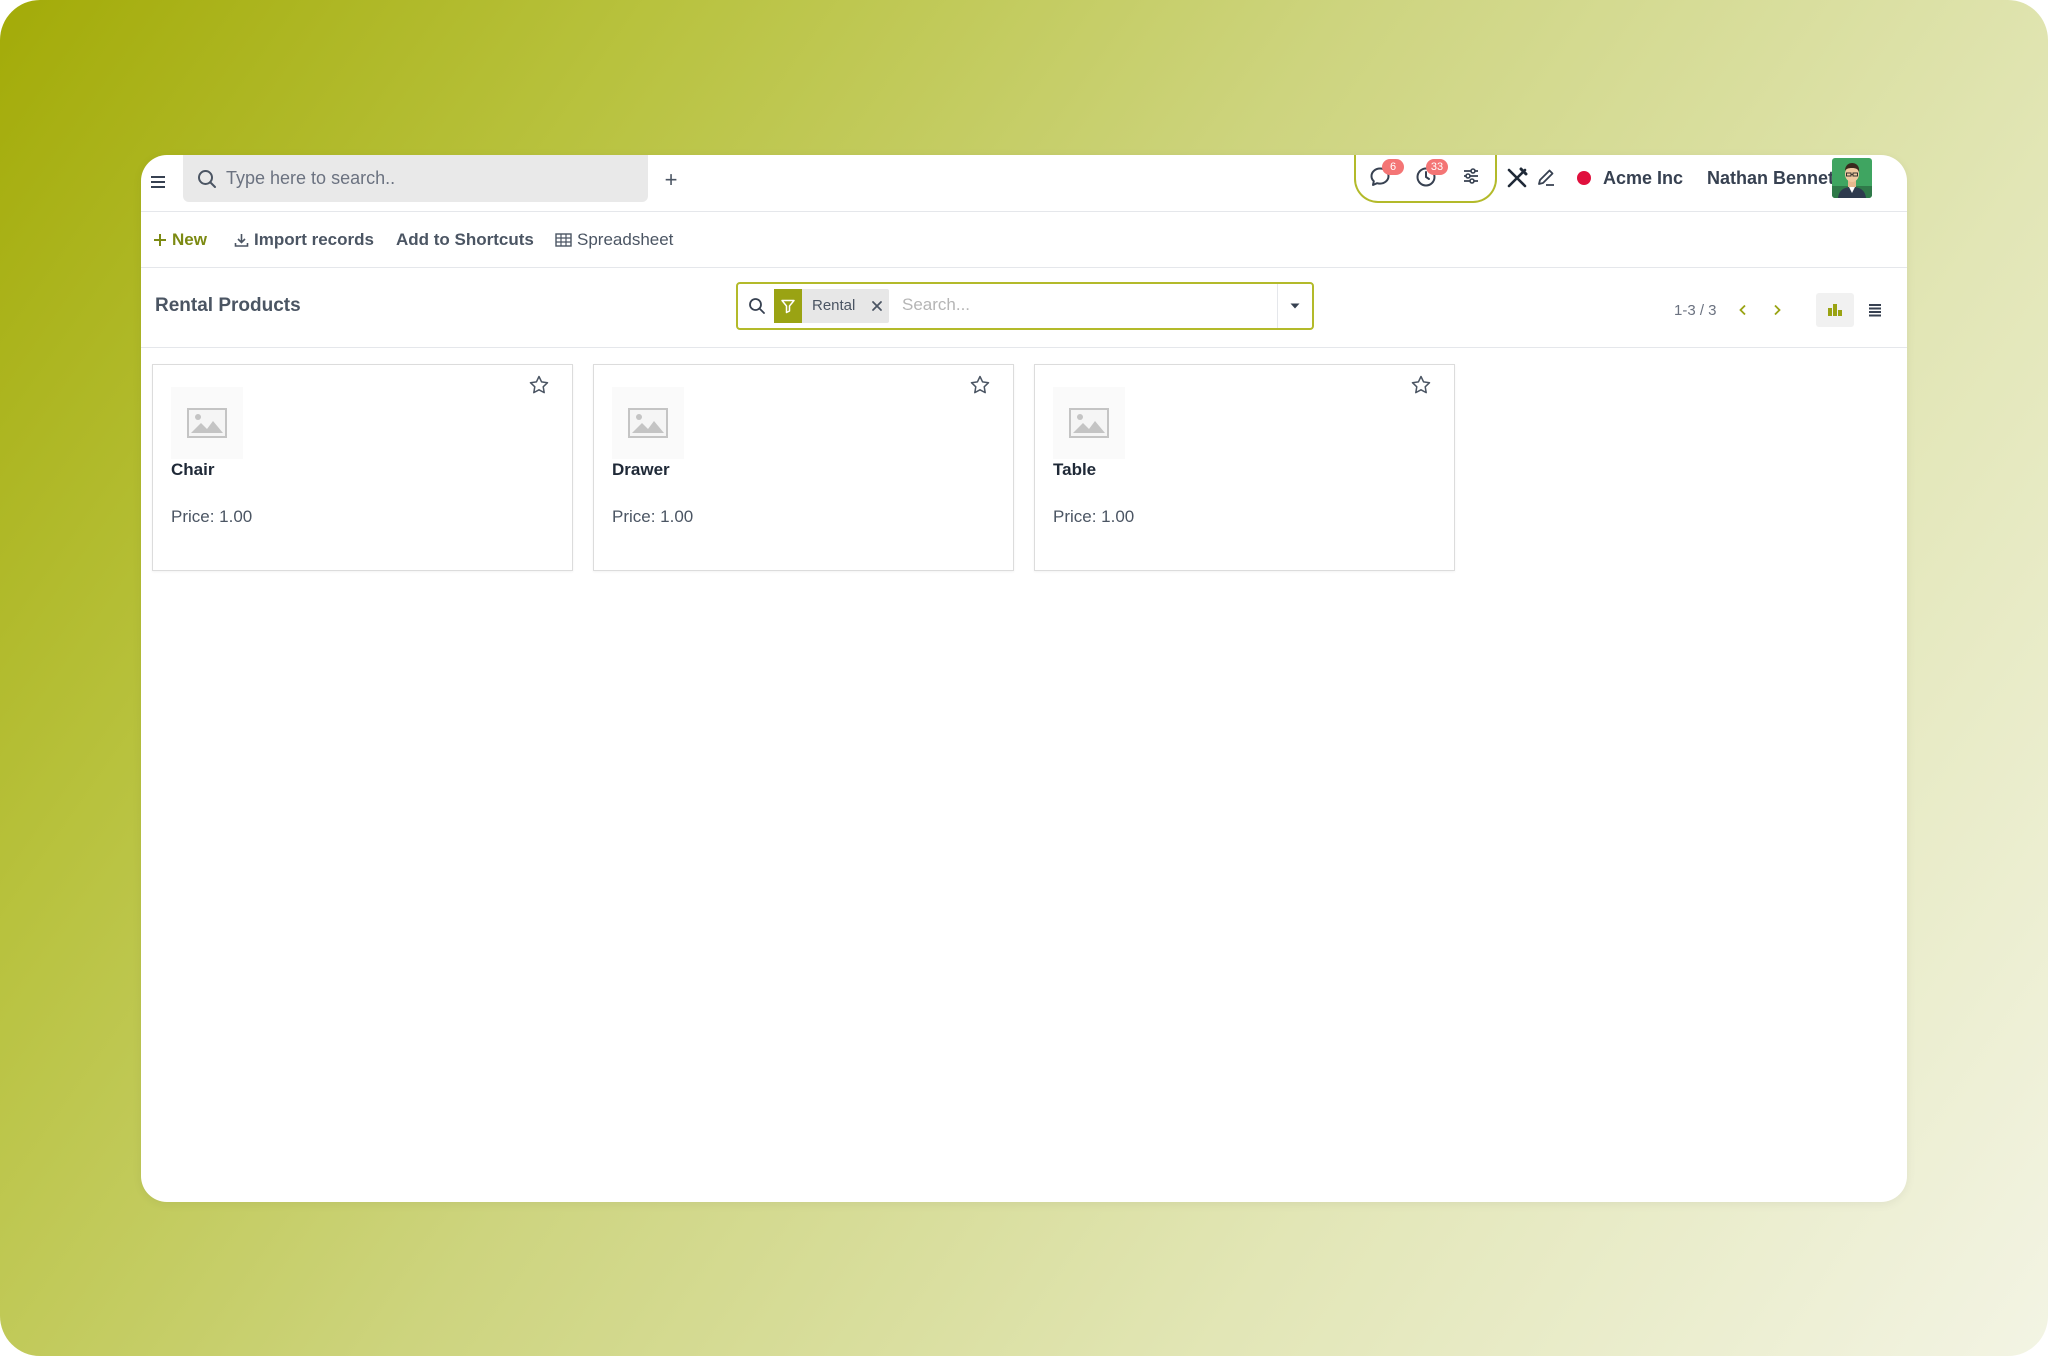 Image resolution: width=2048 pixels, height=1356 pixels. What do you see at coordinates (1643, 178) in the screenshot?
I see `company-switcher: Acme Inc` at bounding box center [1643, 178].